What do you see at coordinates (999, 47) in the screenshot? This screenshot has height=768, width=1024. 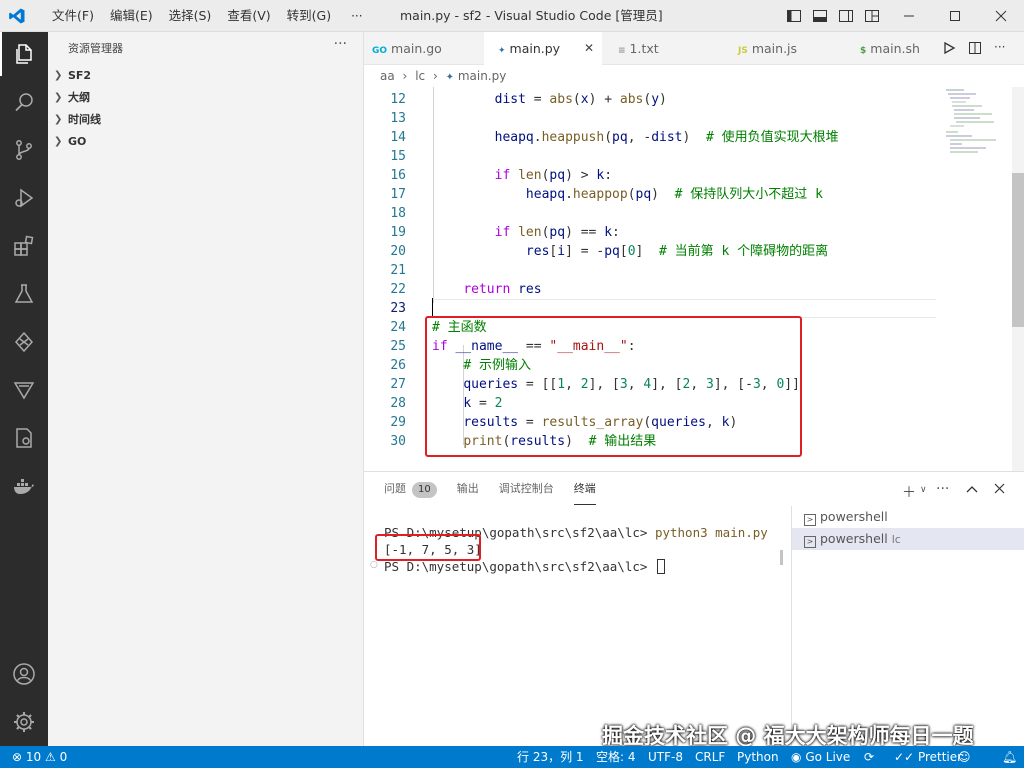 I see `editor-more-button: ···` at bounding box center [999, 47].